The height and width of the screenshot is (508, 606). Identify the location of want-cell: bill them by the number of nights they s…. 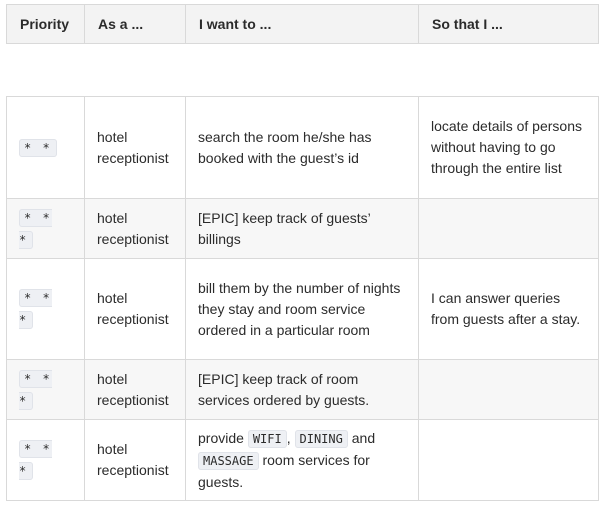
(302, 309).